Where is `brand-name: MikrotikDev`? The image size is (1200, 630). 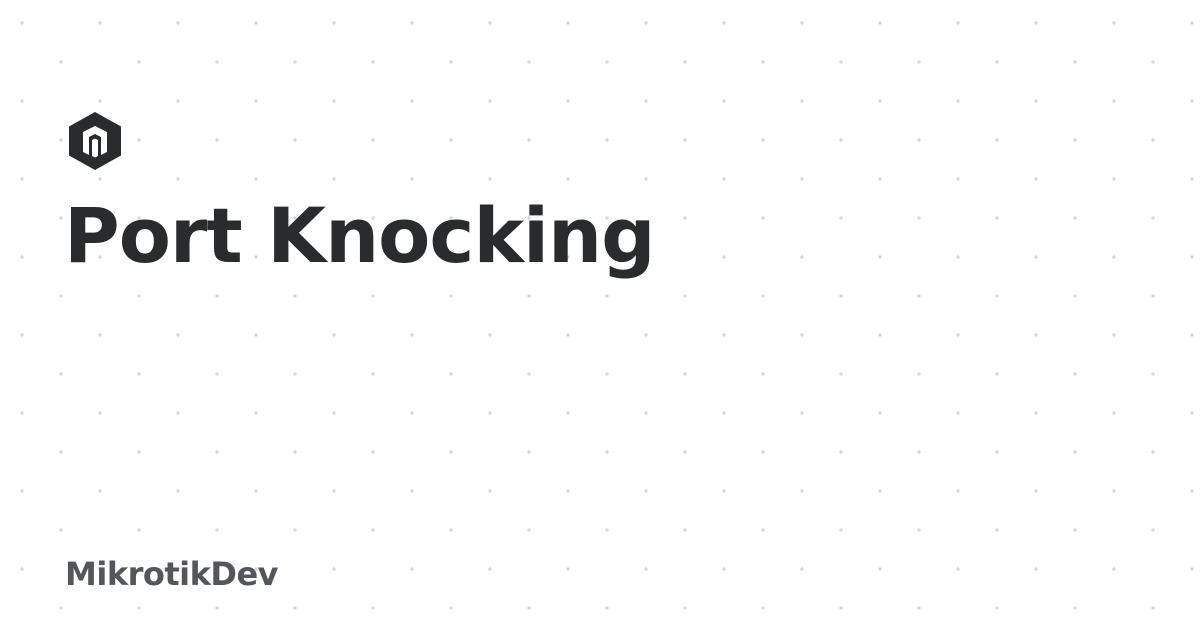
brand-name: MikrotikDev is located at coordinates (172, 574).